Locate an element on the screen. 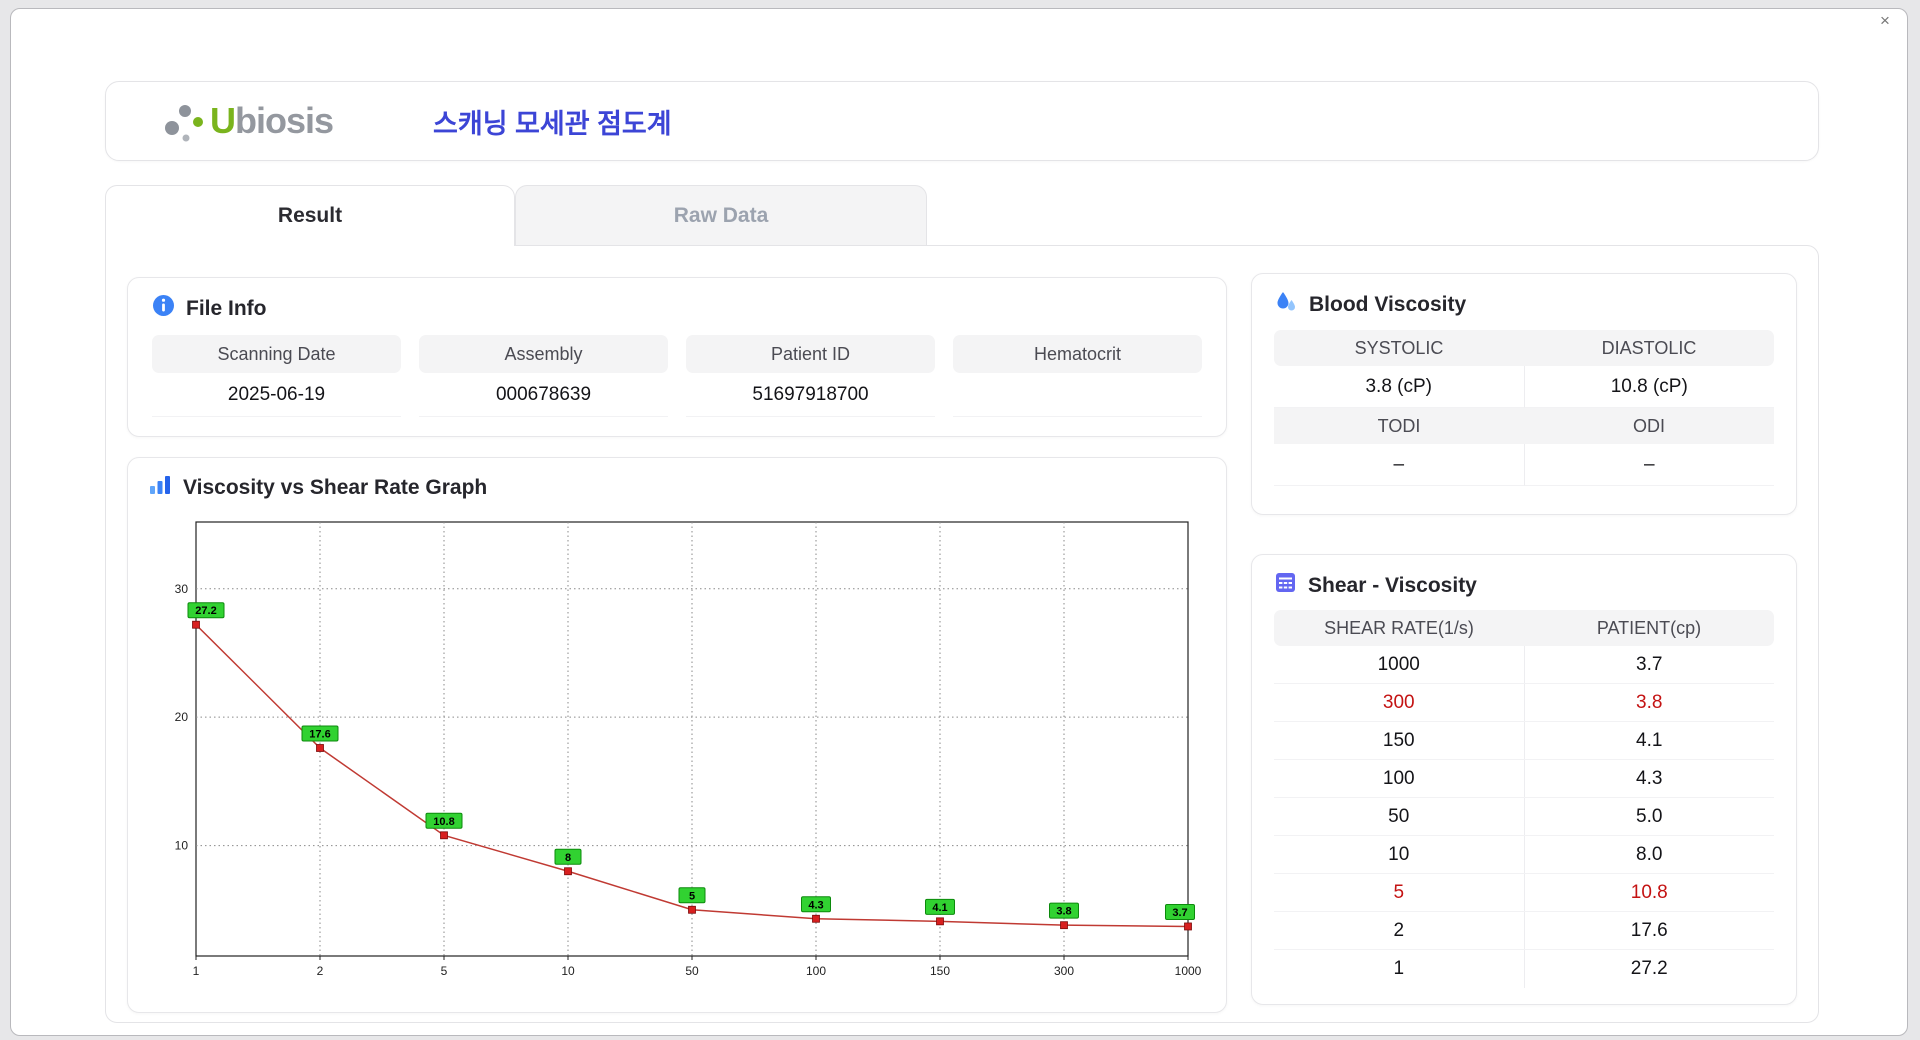 The image size is (1920, 1040). todi-header: TODI is located at coordinates (1399, 426).